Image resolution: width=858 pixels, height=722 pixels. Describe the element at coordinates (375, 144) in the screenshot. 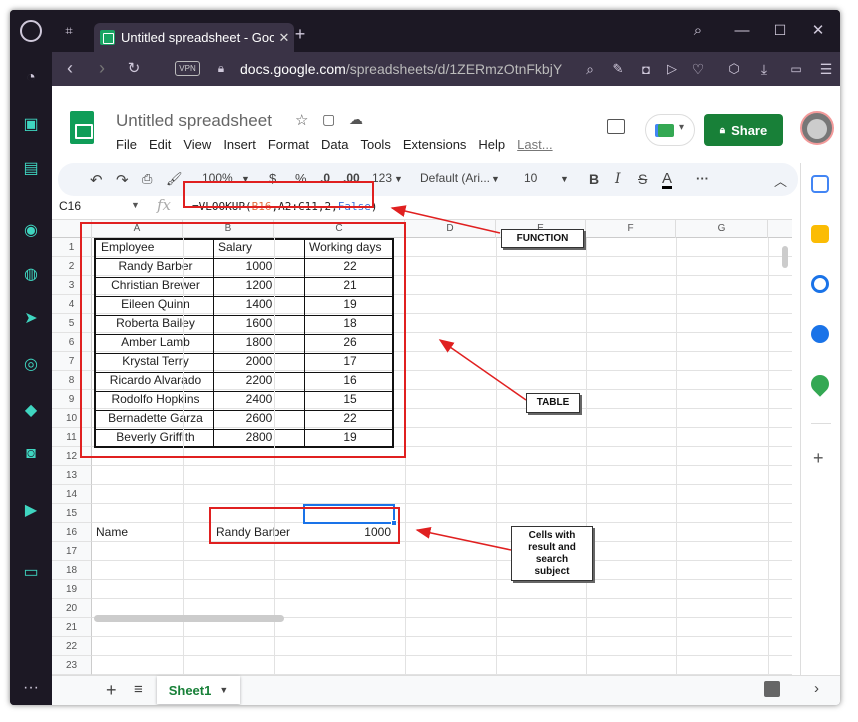

I see `menu-tools: Tools` at that location.